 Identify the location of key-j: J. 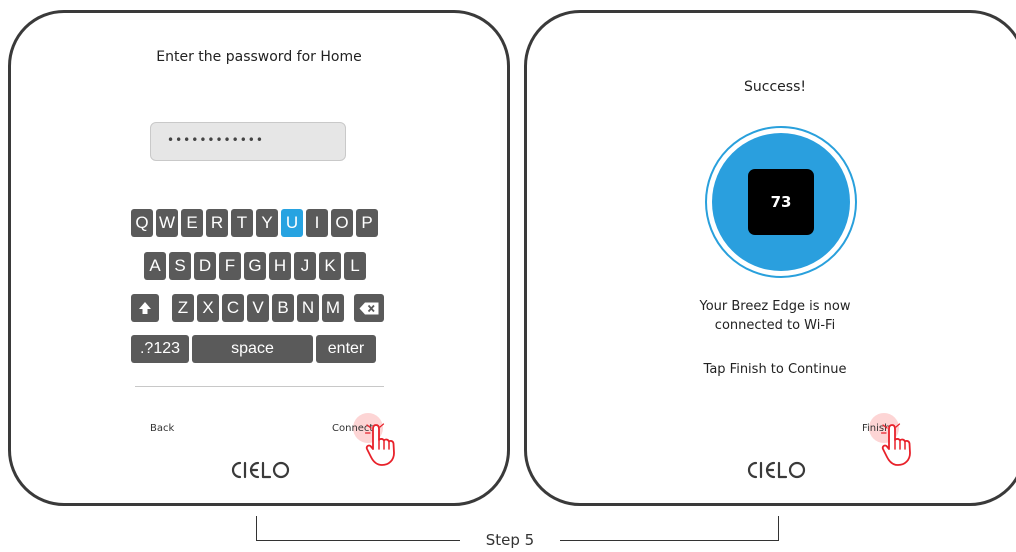
(305, 266).